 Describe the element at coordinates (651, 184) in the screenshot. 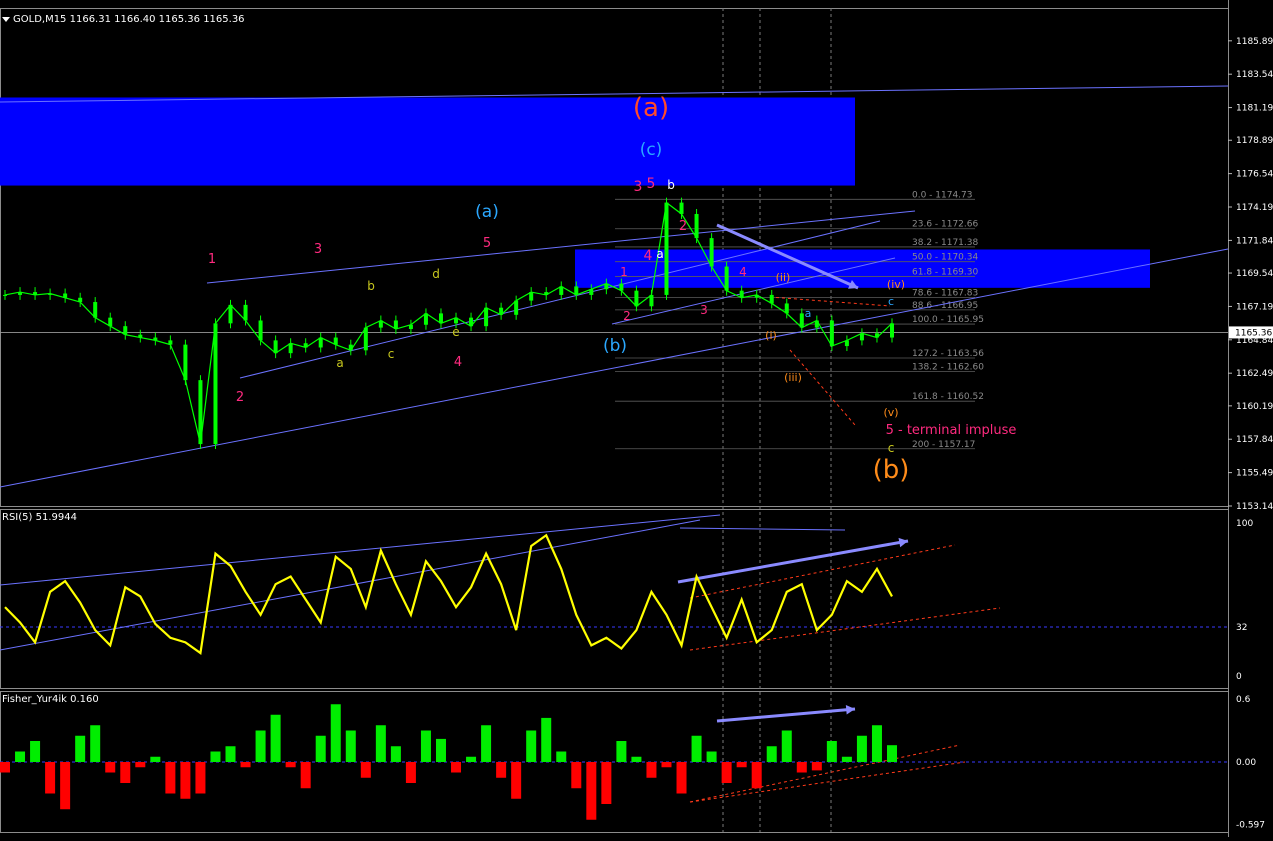

I see `wave-label-16: 5` at that location.